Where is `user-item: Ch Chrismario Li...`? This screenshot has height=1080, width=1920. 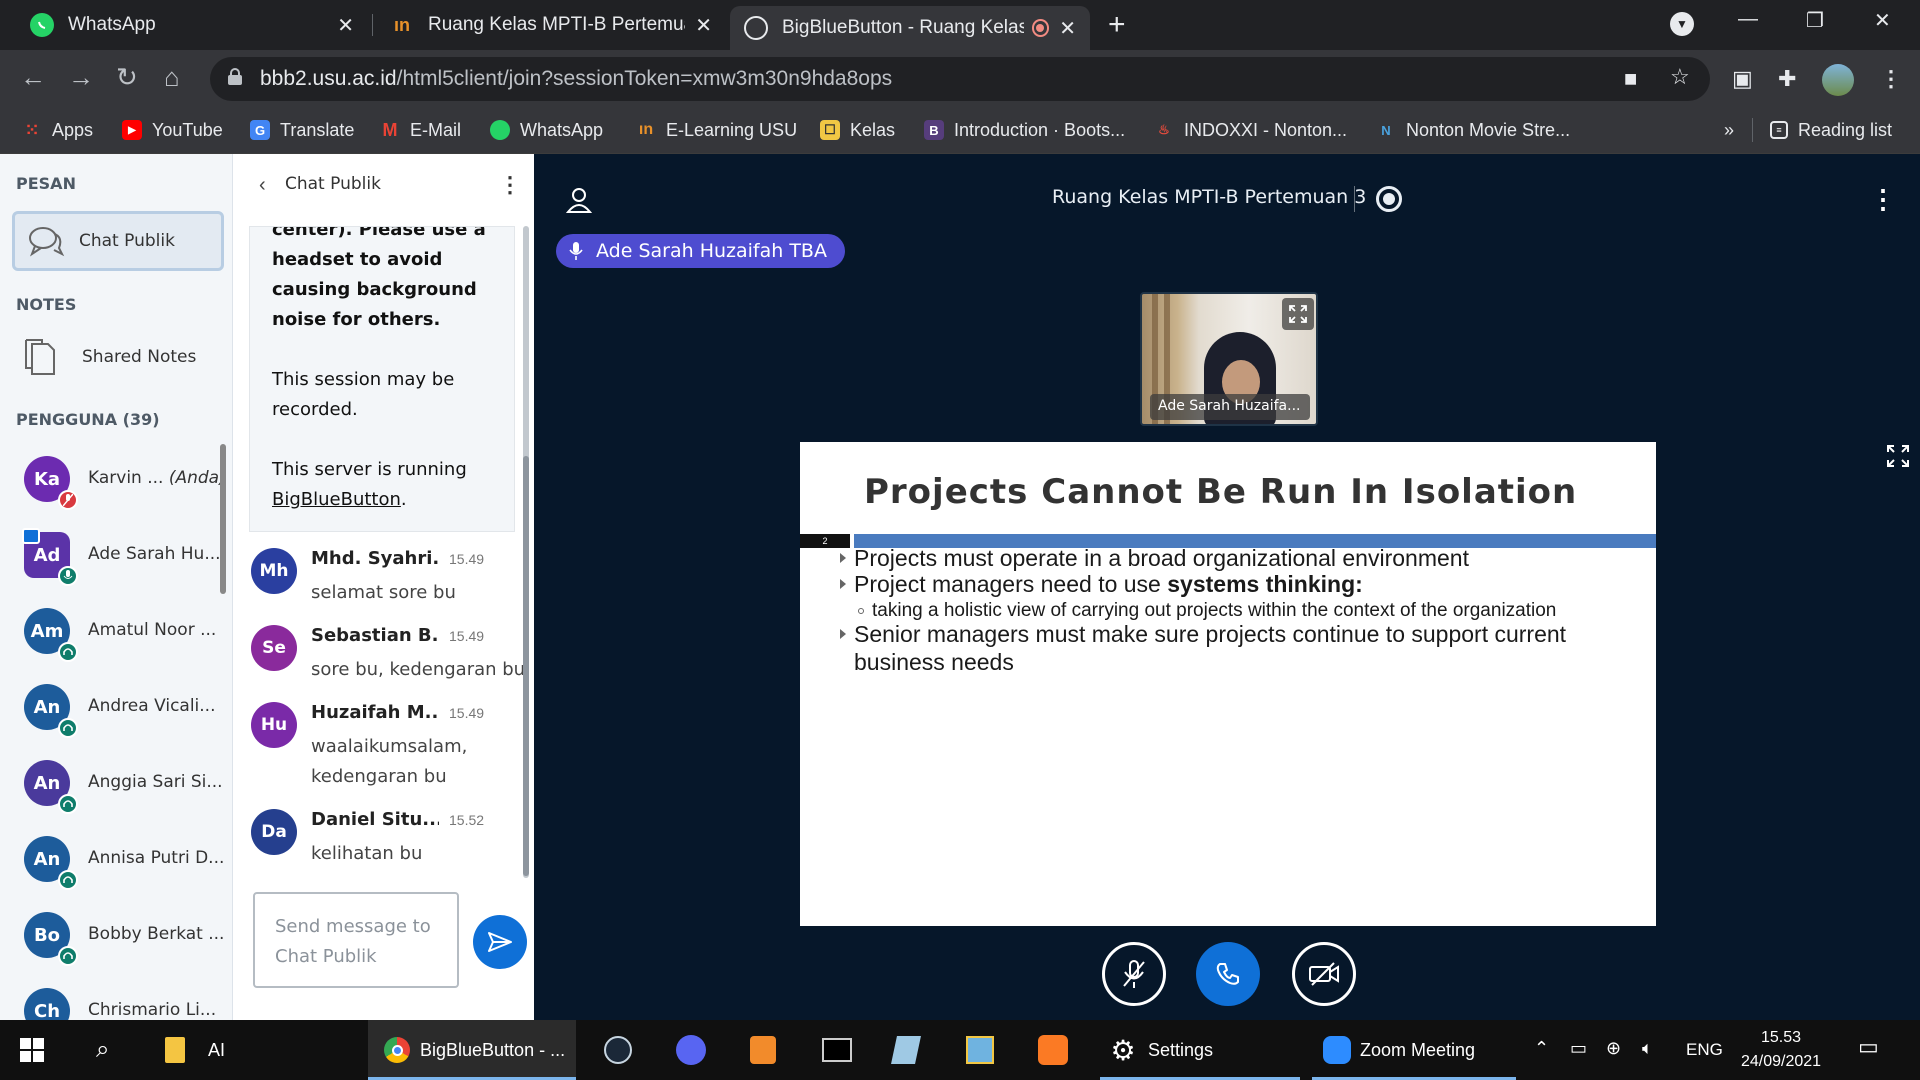 user-item: Ch Chrismario Li... is located at coordinates (124, 1001).